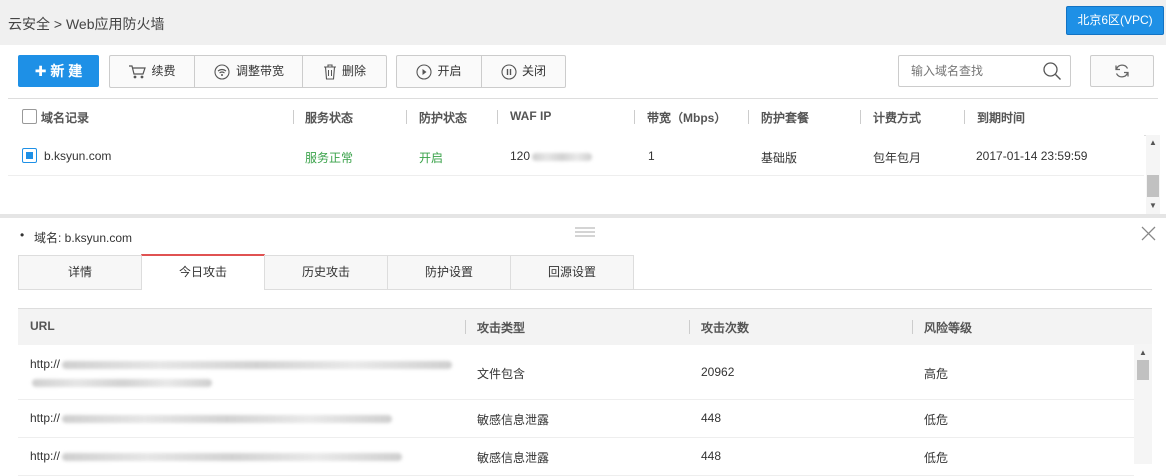 The height and width of the screenshot is (476, 1166). Describe the element at coordinates (583, 22) in the screenshot. I see `top-bar: 云安全 > Web应用防火墙 北京6区(VPC)` at that location.